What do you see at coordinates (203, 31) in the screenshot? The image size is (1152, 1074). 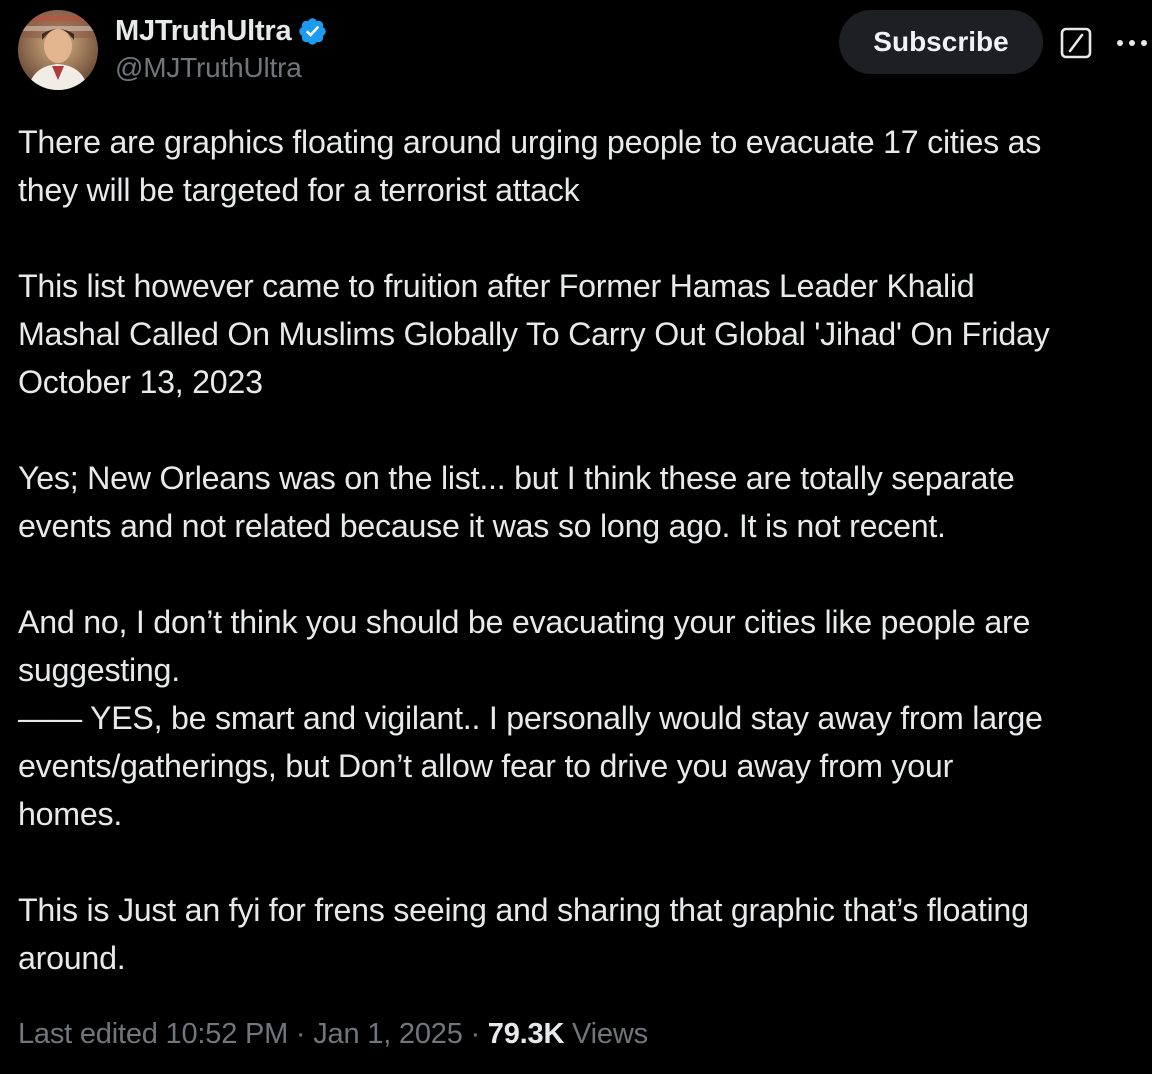 I see `author-display-name: MJTruthUltra` at bounding box center [203, 31].